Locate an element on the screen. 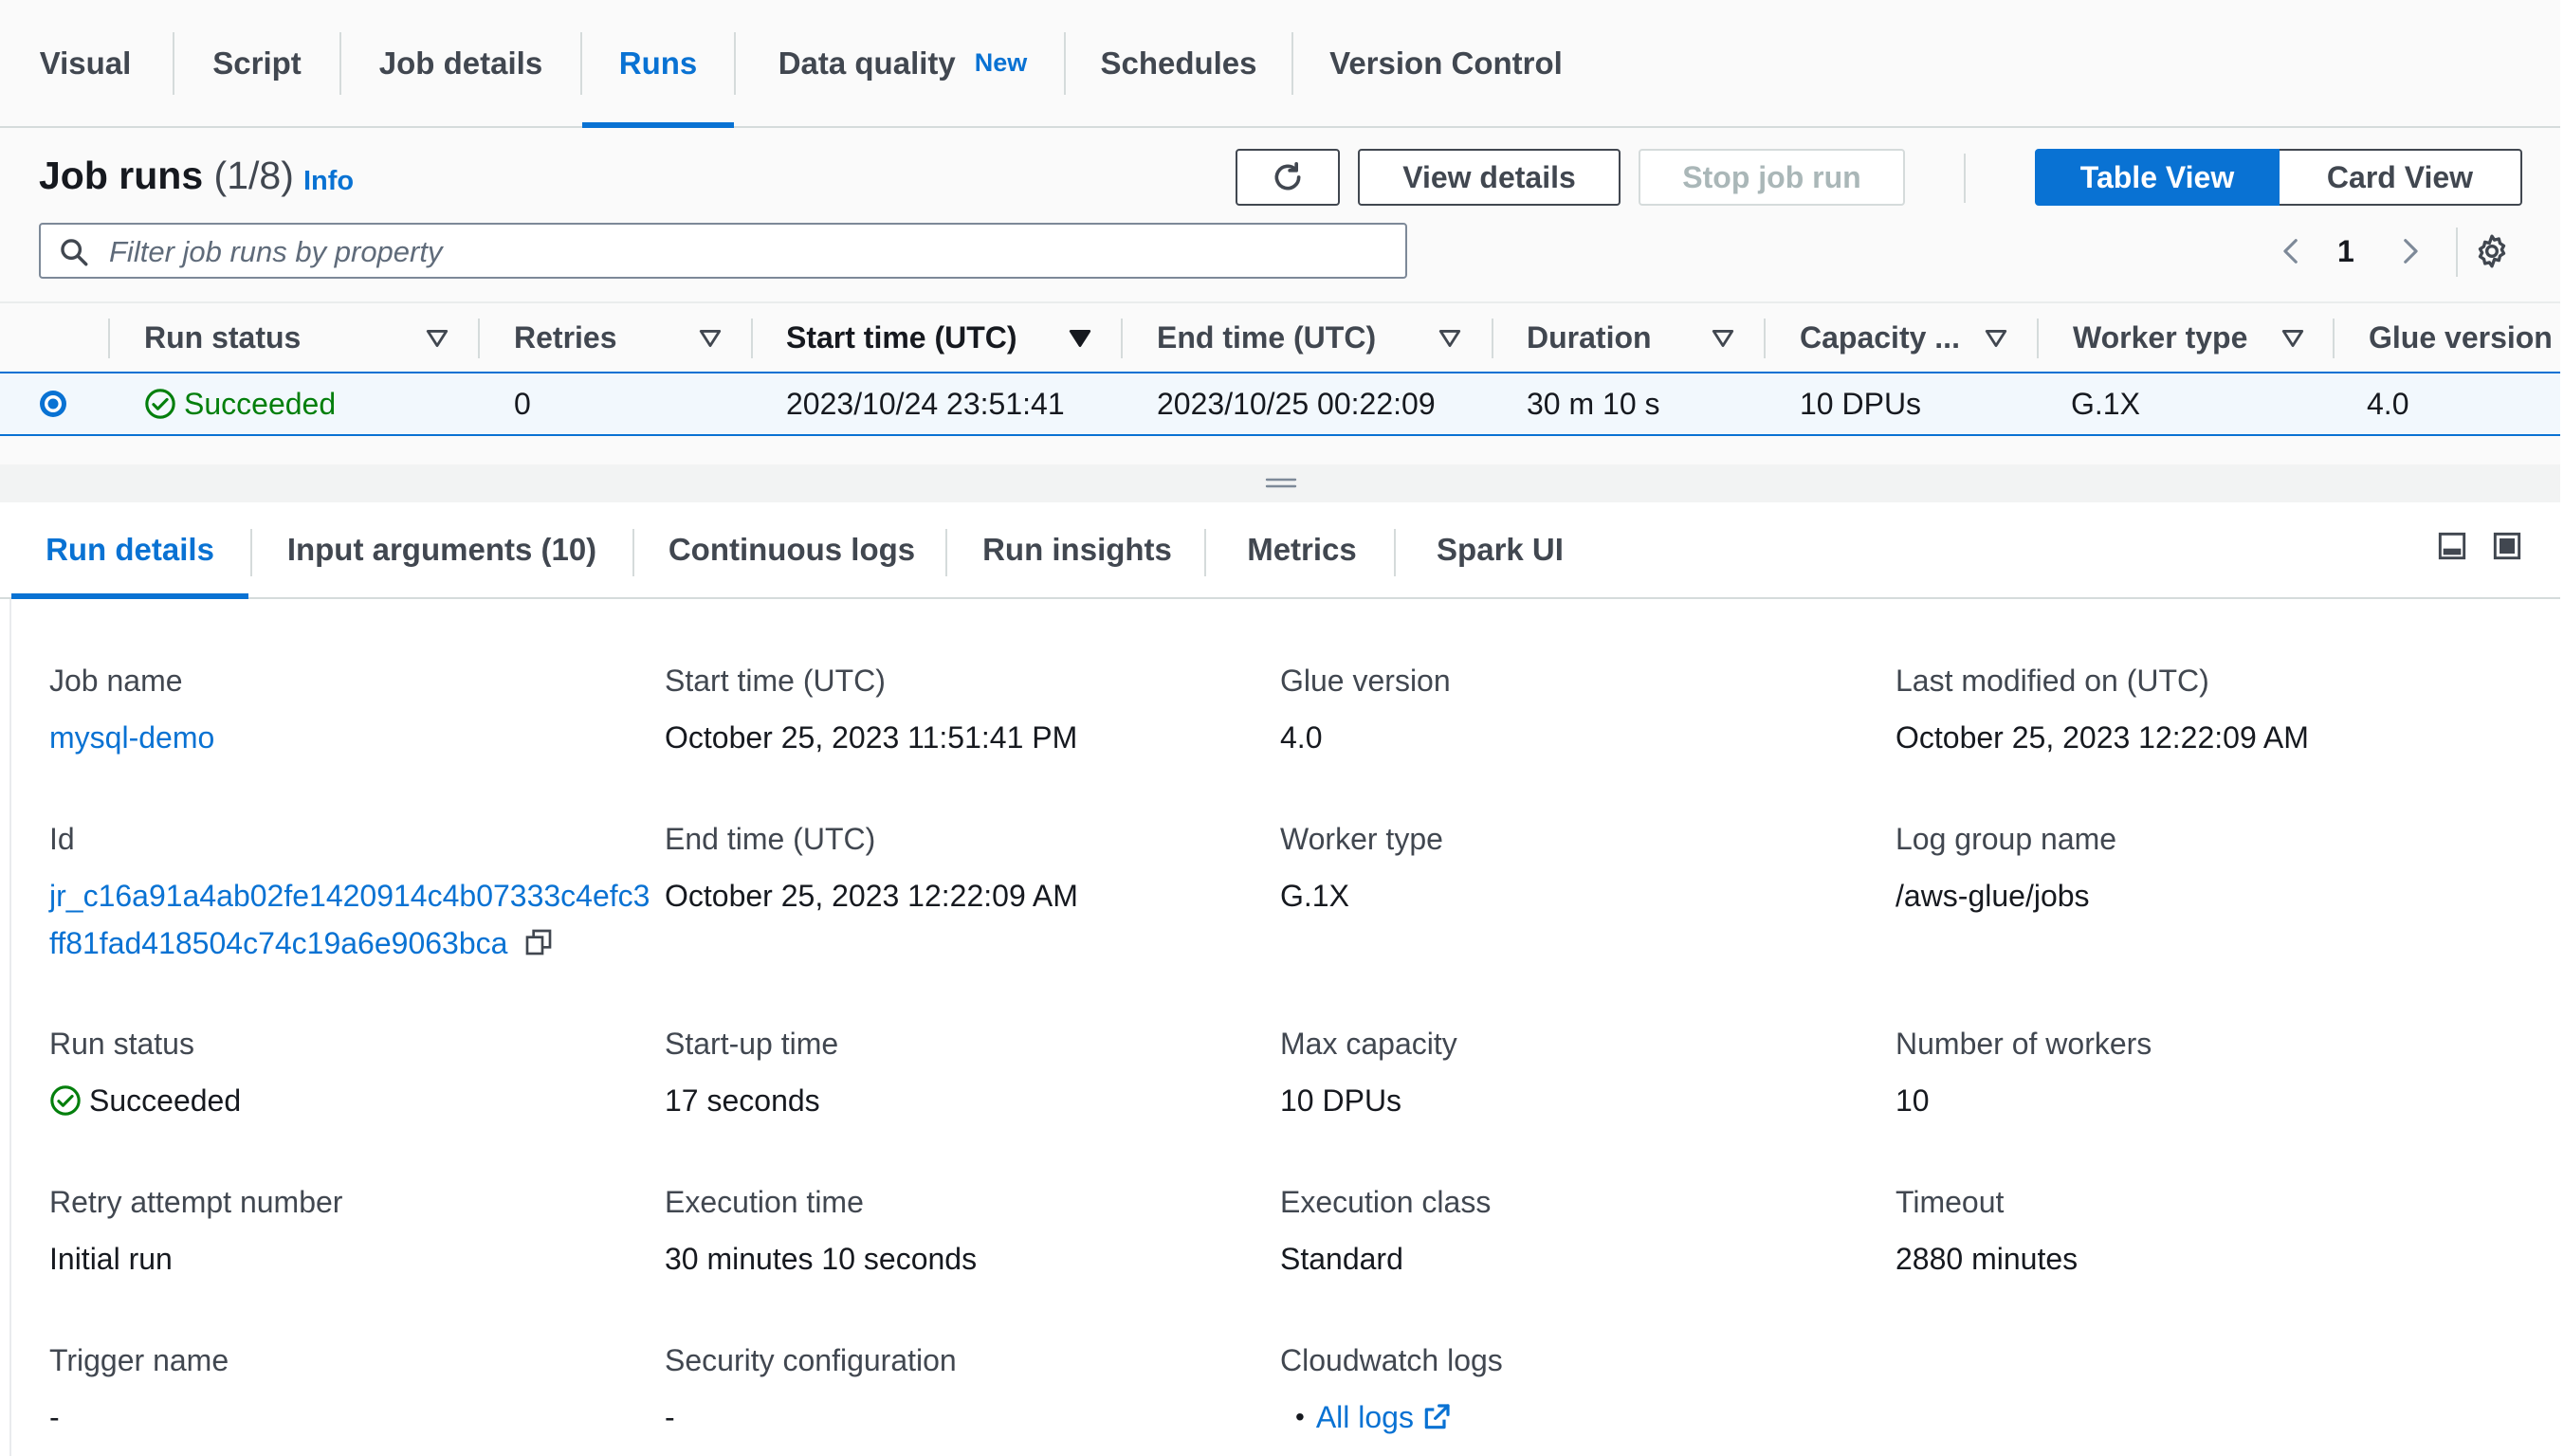 This screenshot has height=1456, width=2564. column-header-glue-version: Glue version is located at coordinates (2461, 337).